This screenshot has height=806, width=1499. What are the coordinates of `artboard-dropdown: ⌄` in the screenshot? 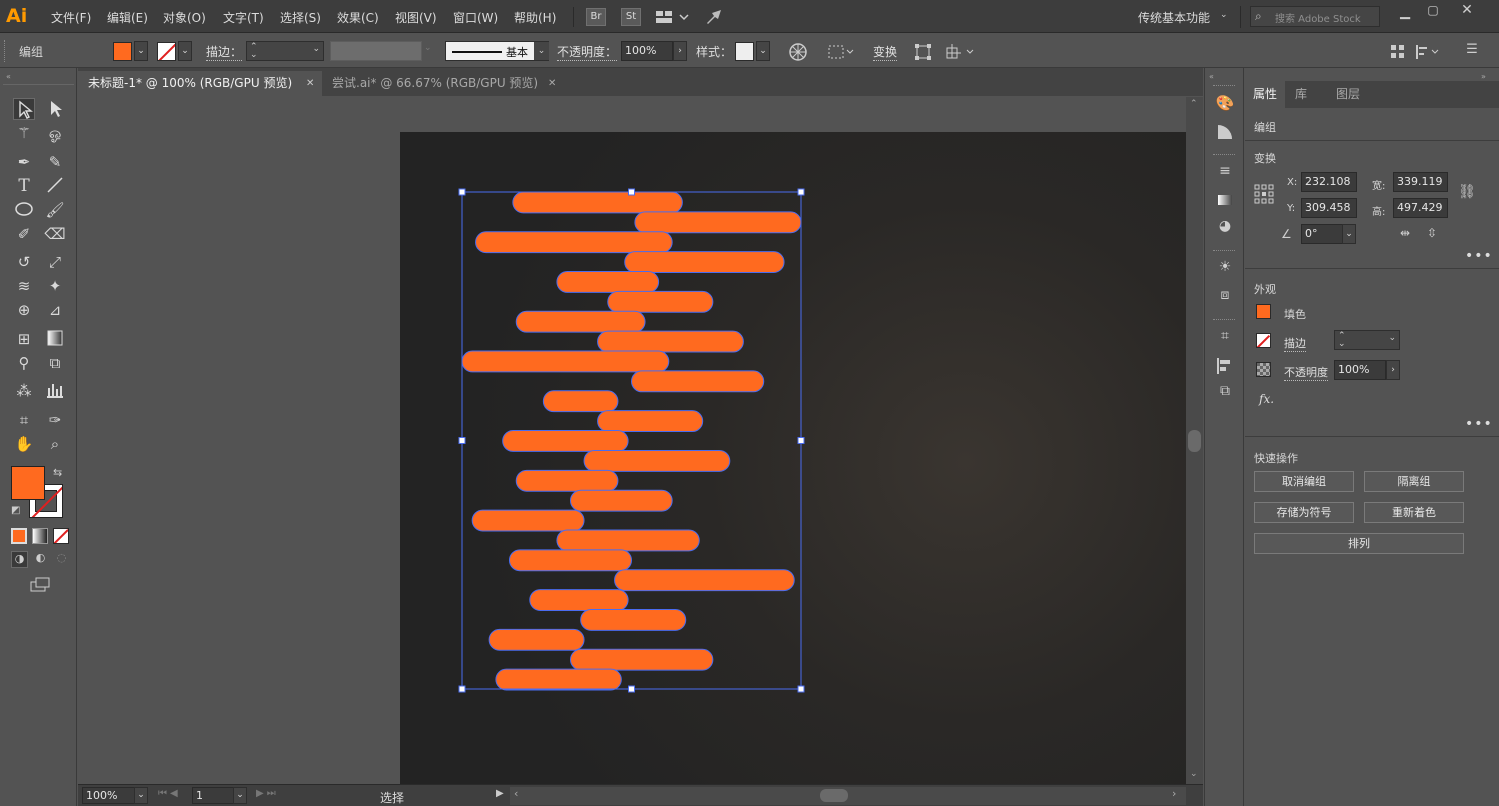 It's located at (240, 795).